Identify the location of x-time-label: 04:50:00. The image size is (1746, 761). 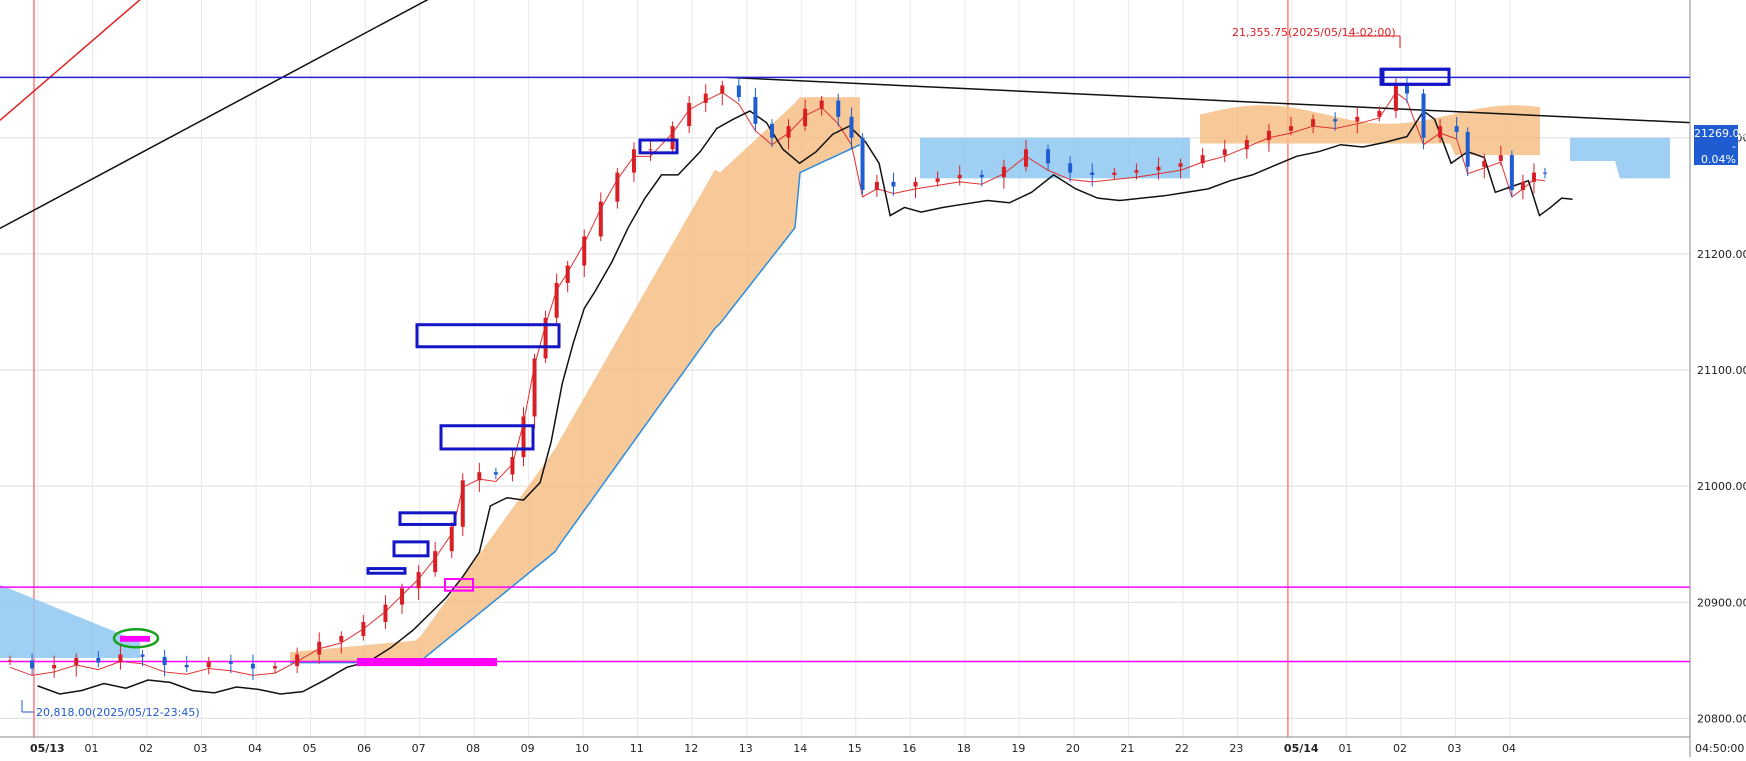
(1719, 748).